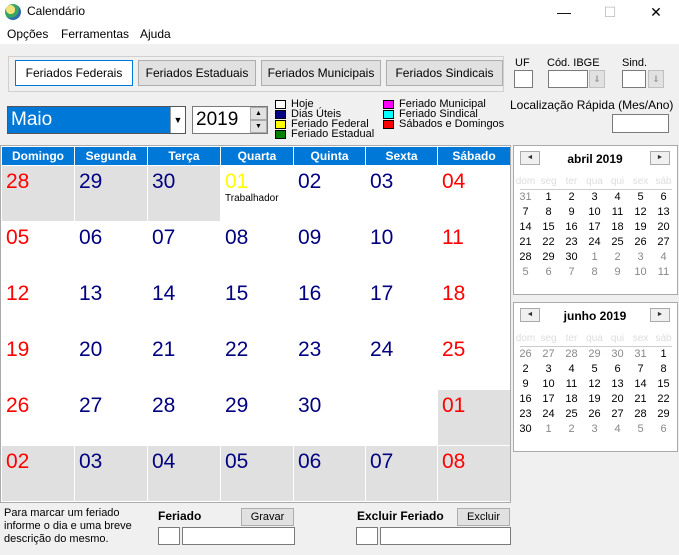 The image size is (679, 555). I want to click on day-cell: 30, so click(329, 417).